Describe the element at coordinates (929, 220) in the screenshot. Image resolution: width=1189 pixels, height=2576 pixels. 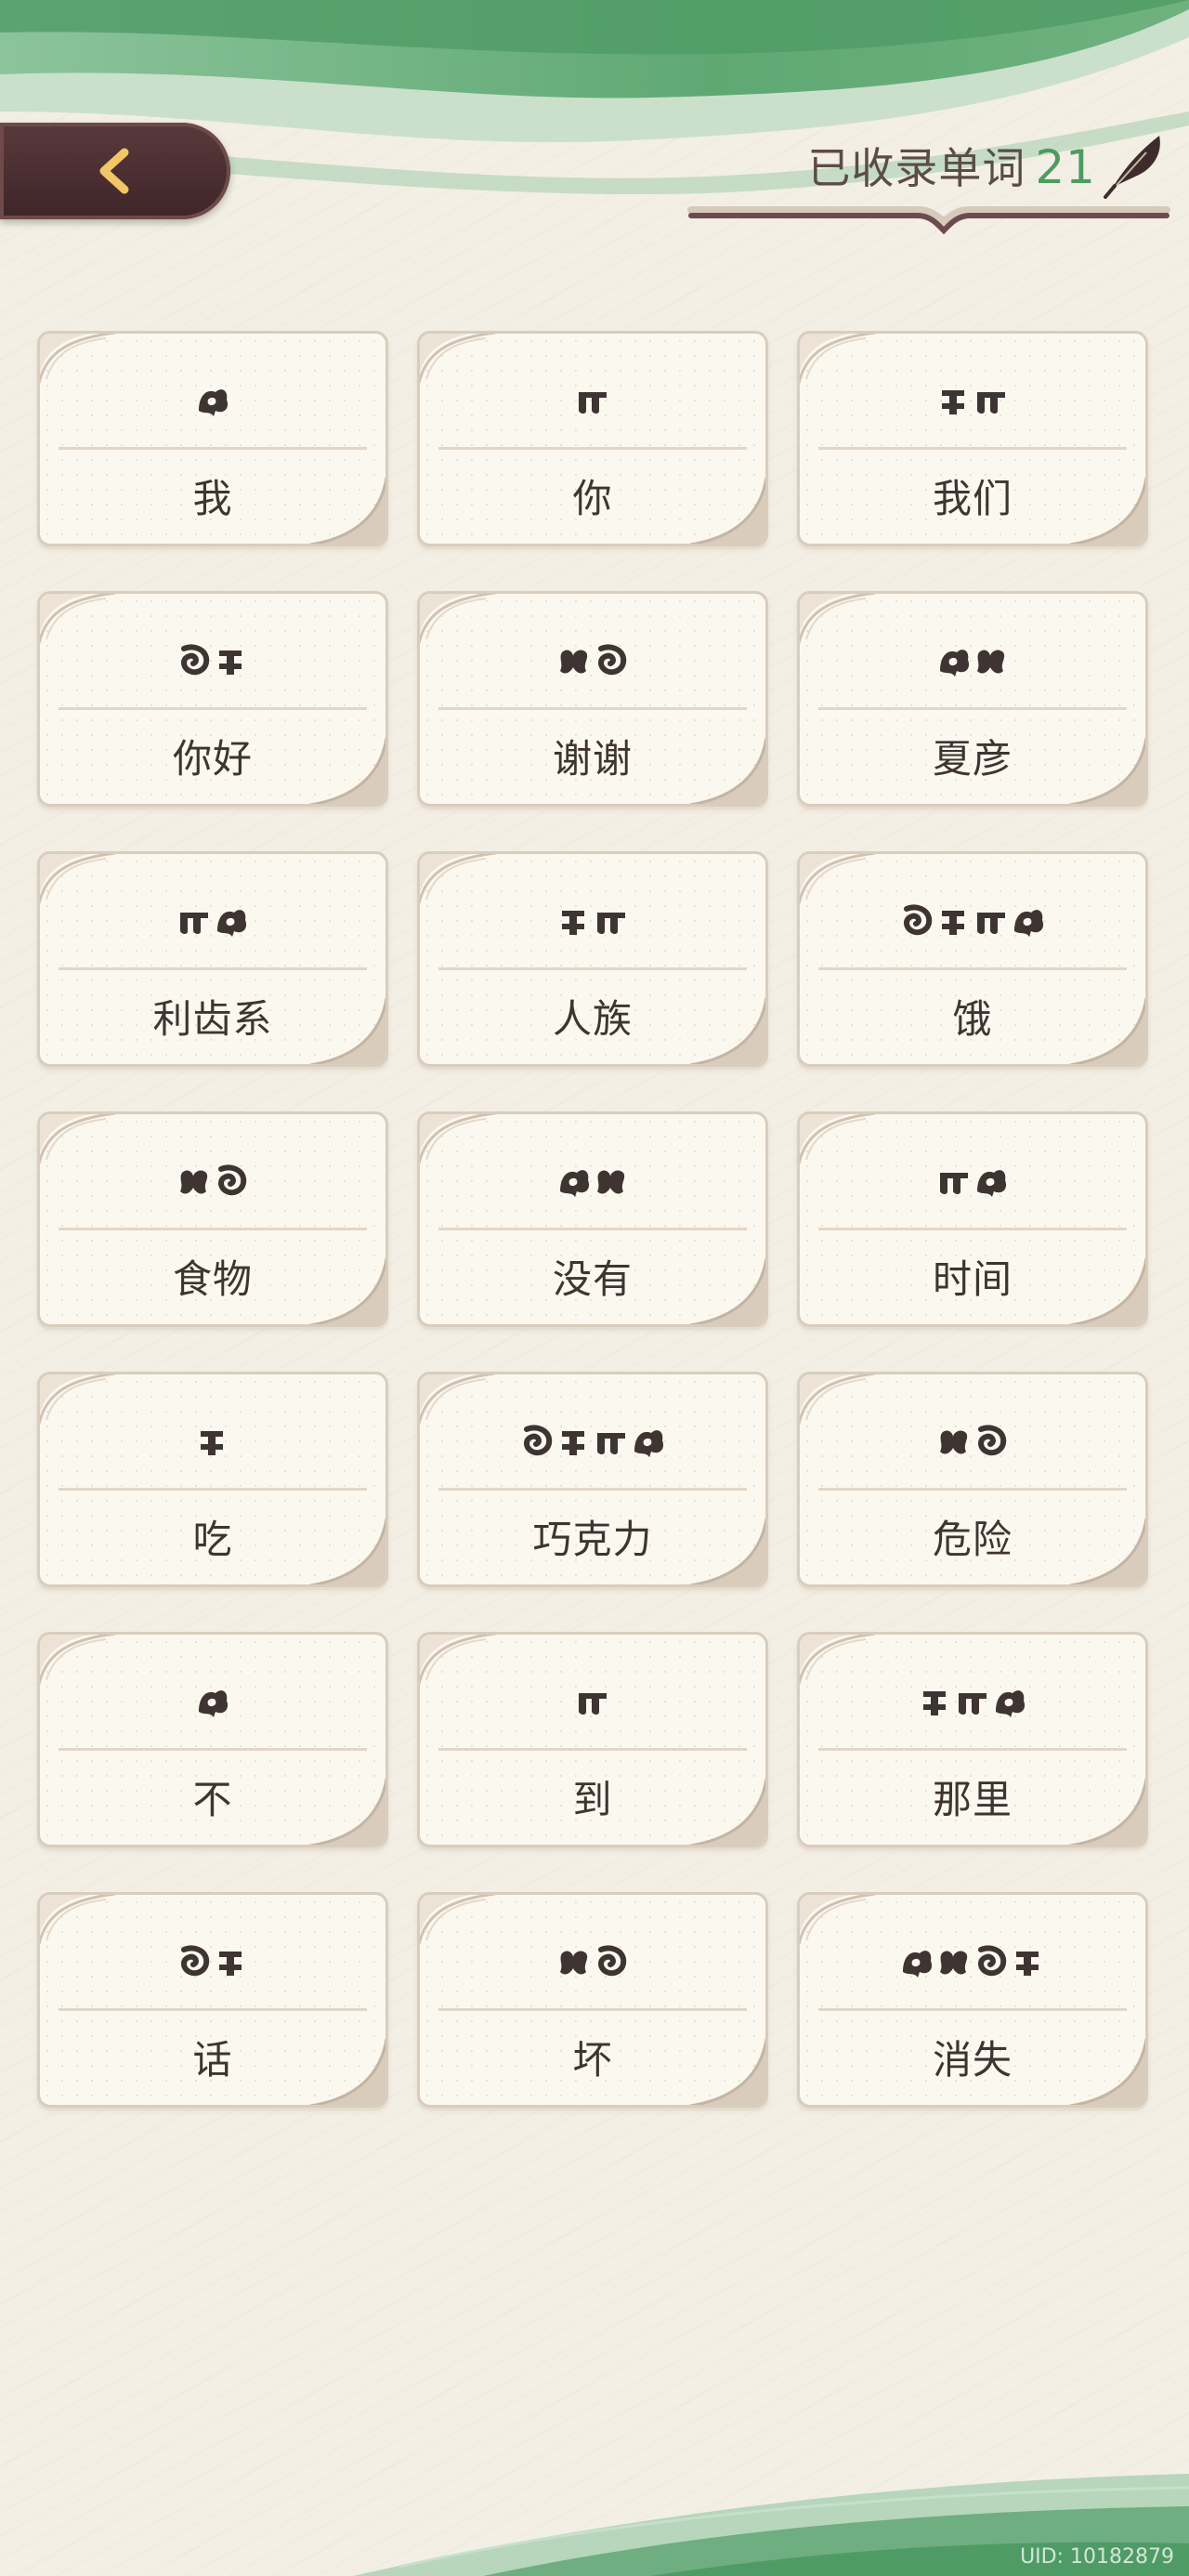
I see `book-shelf-decoration` at that location.